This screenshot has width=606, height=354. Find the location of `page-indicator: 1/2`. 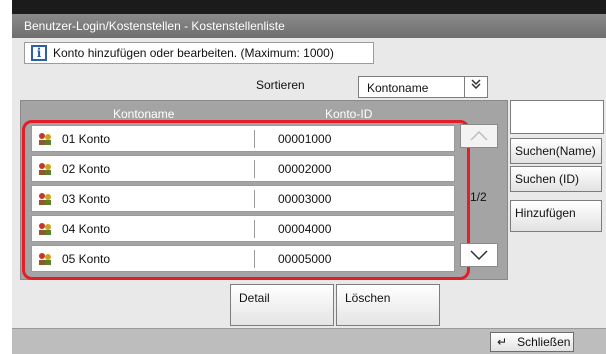

page-indicator: 1/2 is located at coordinates (478, 197).